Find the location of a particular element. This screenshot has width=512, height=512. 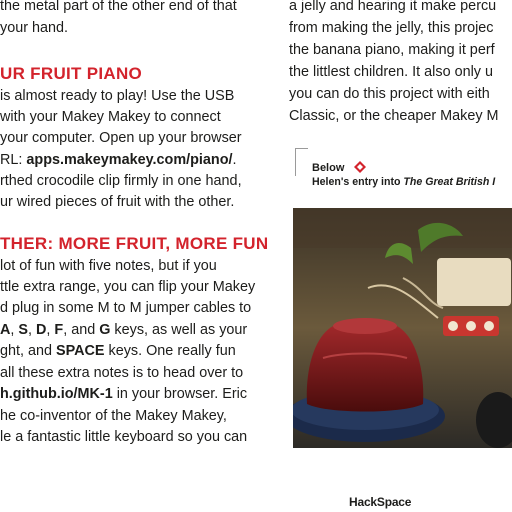

body-text-line: your computer. Open up your browser is located at coordinates (121, 138).